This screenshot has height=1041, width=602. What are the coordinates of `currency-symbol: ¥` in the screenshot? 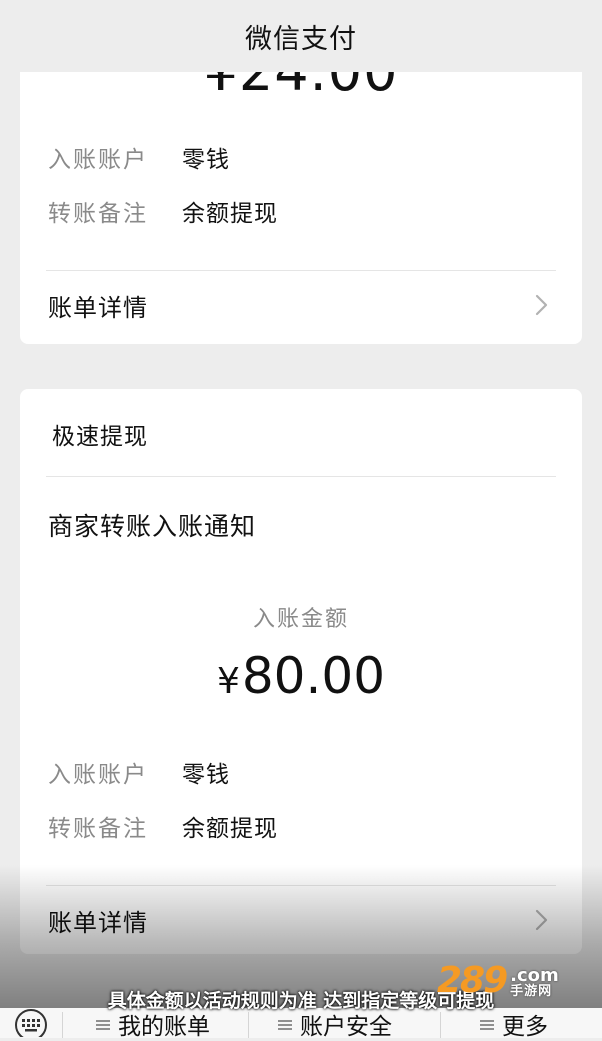 It's located at (228, 681).